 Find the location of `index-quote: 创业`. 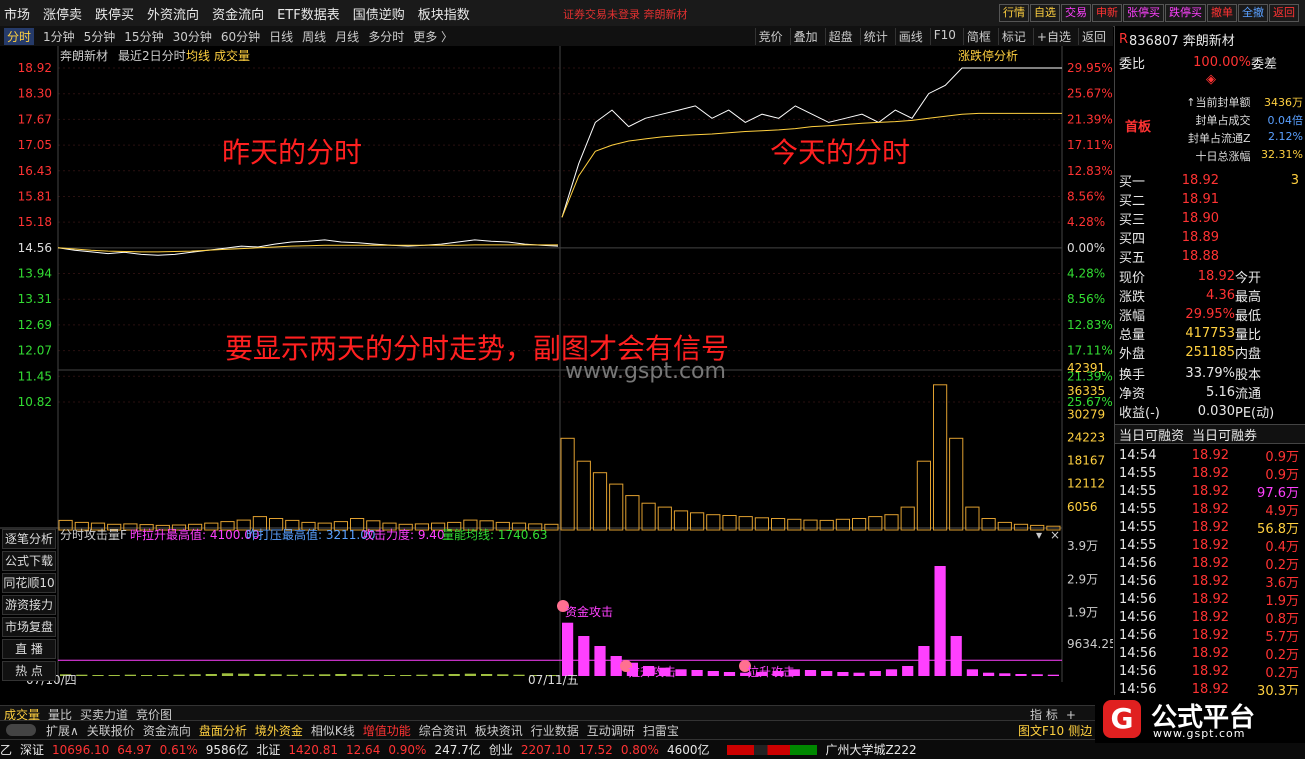

index-quote: 创业 is located at coordinates (501, 749).